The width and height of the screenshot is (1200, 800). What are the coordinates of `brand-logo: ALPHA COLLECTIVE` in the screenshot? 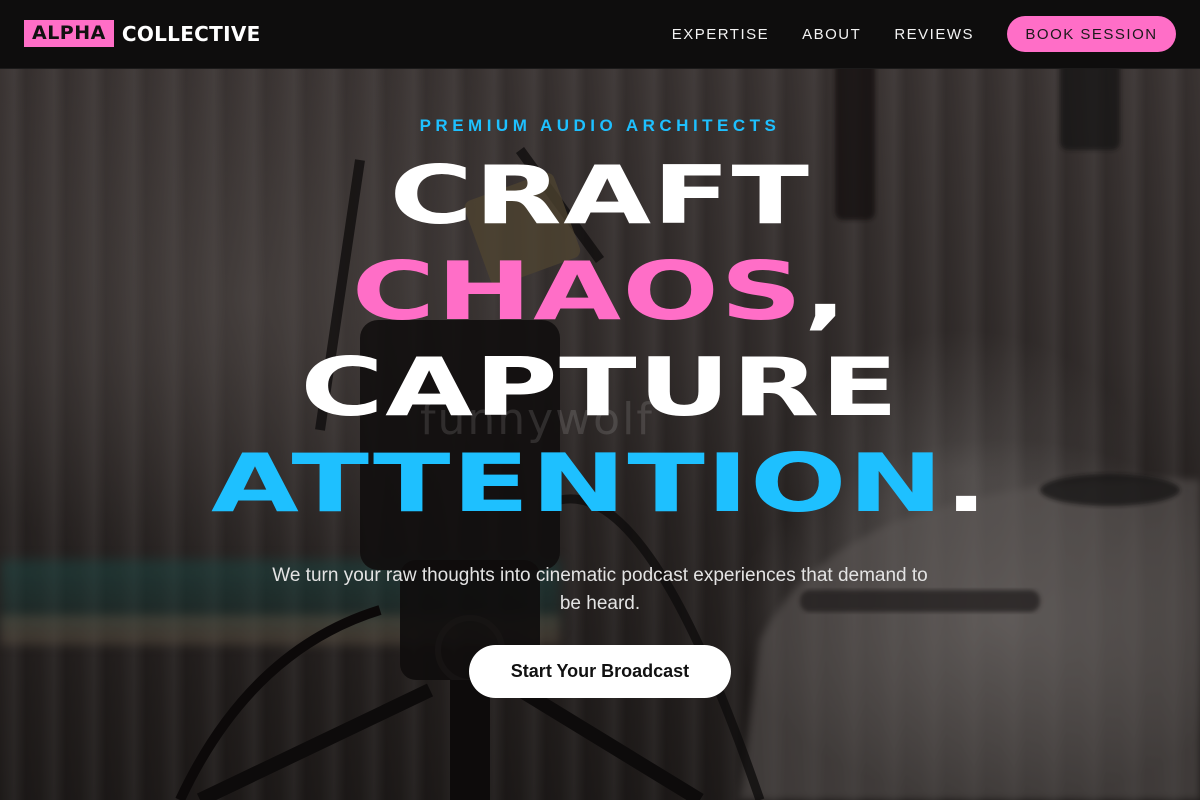 It's located at (142, 33).